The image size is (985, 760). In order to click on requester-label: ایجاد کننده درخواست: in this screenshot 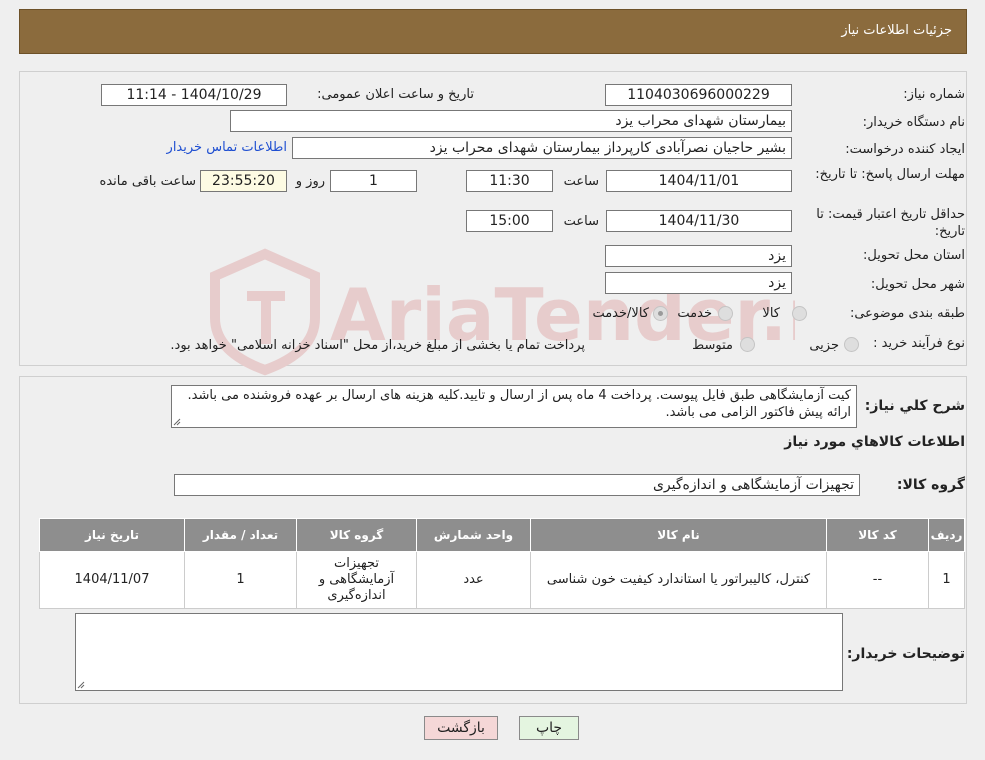, I will do `click(905, 149)`.